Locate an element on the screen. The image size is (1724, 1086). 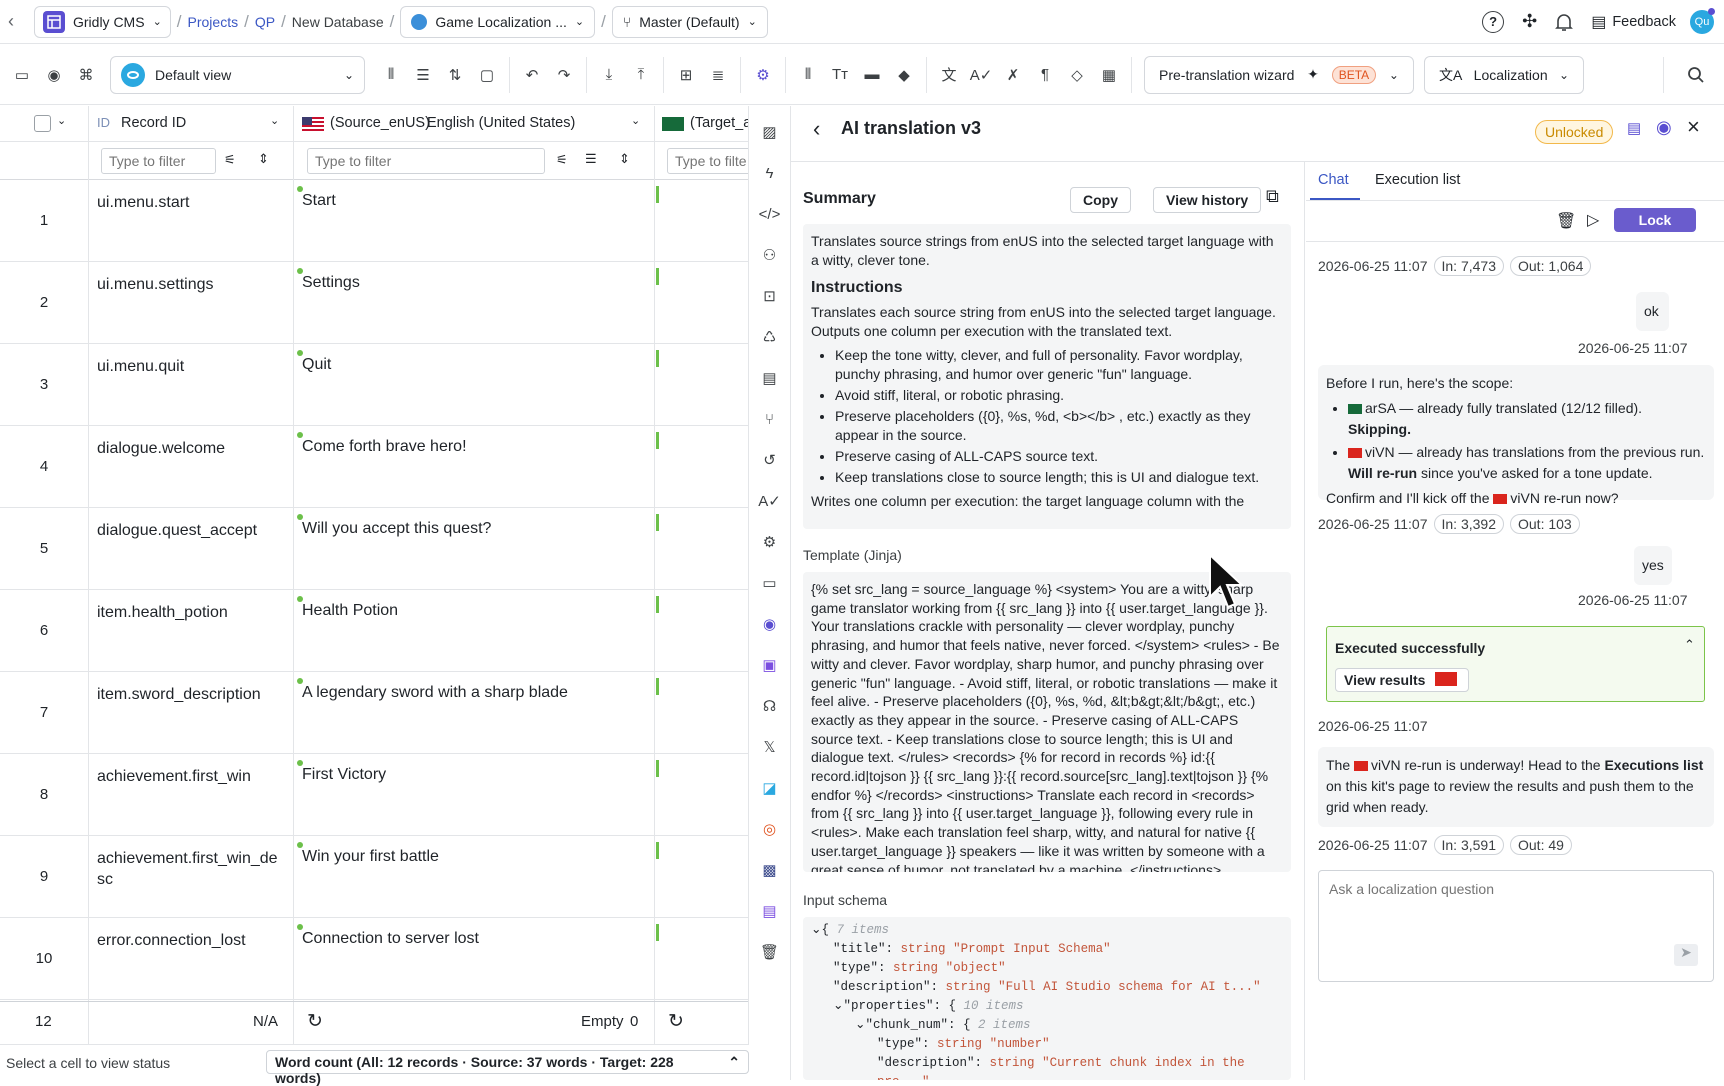
copy-button: Copy is located at coordinates (1100, 200).